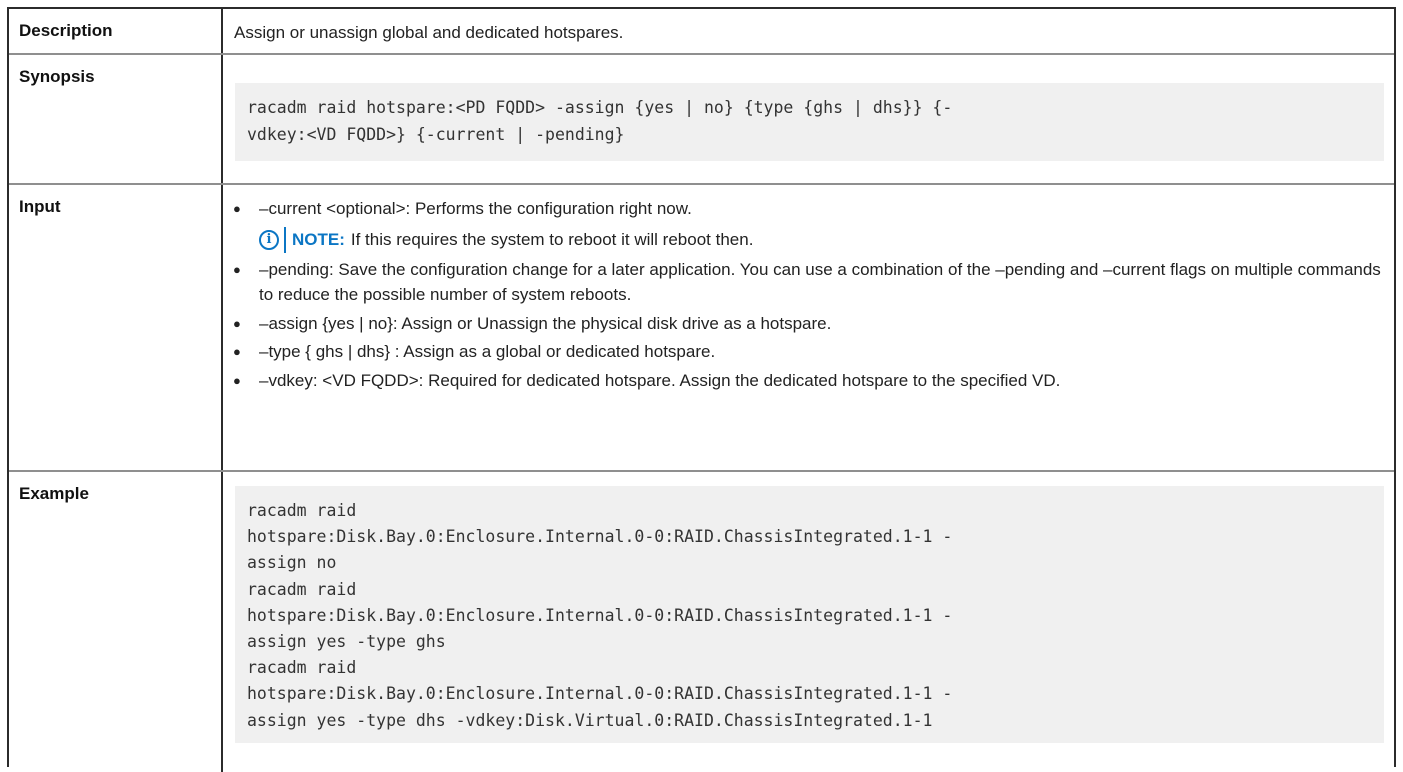  Describe the element at coordinates (57, 76) in the screenshot. I see `synopsis-label: Synopsis` at that location.